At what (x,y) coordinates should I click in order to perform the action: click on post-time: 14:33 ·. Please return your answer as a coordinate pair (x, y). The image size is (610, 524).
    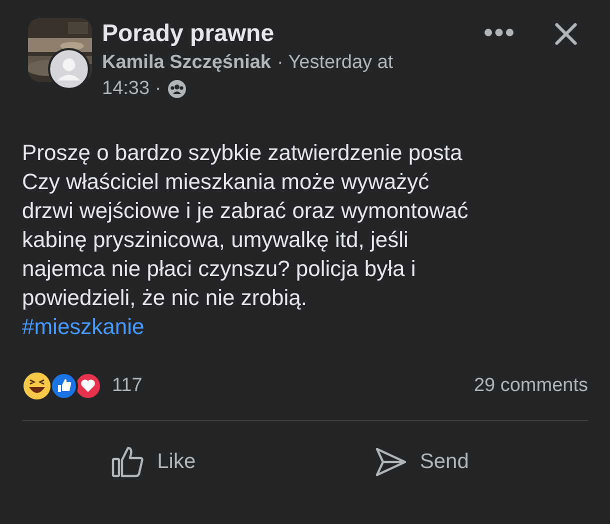
    Looking at the image, I should click on (132, 89).